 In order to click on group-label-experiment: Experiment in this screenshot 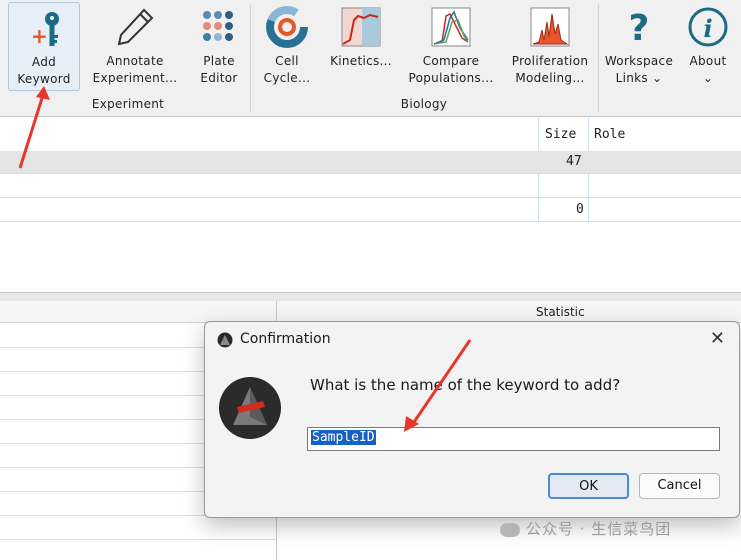, I will do `click(128, 104)`.